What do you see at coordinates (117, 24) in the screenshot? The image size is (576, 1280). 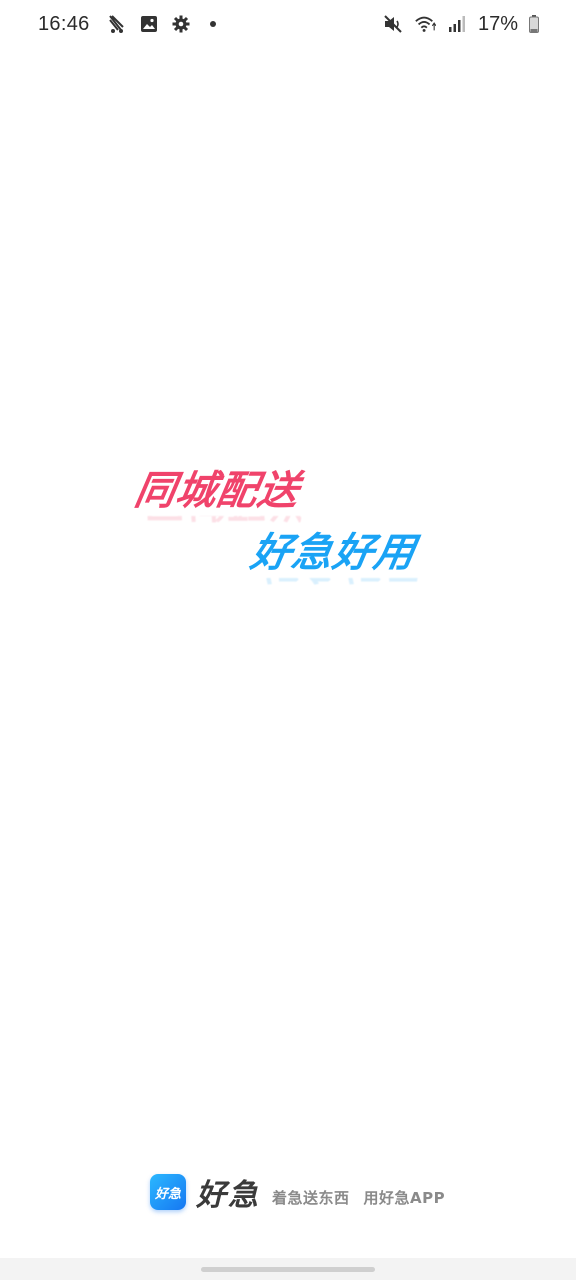 I see `delivery-app-icon` at bounding box center [117, 24].